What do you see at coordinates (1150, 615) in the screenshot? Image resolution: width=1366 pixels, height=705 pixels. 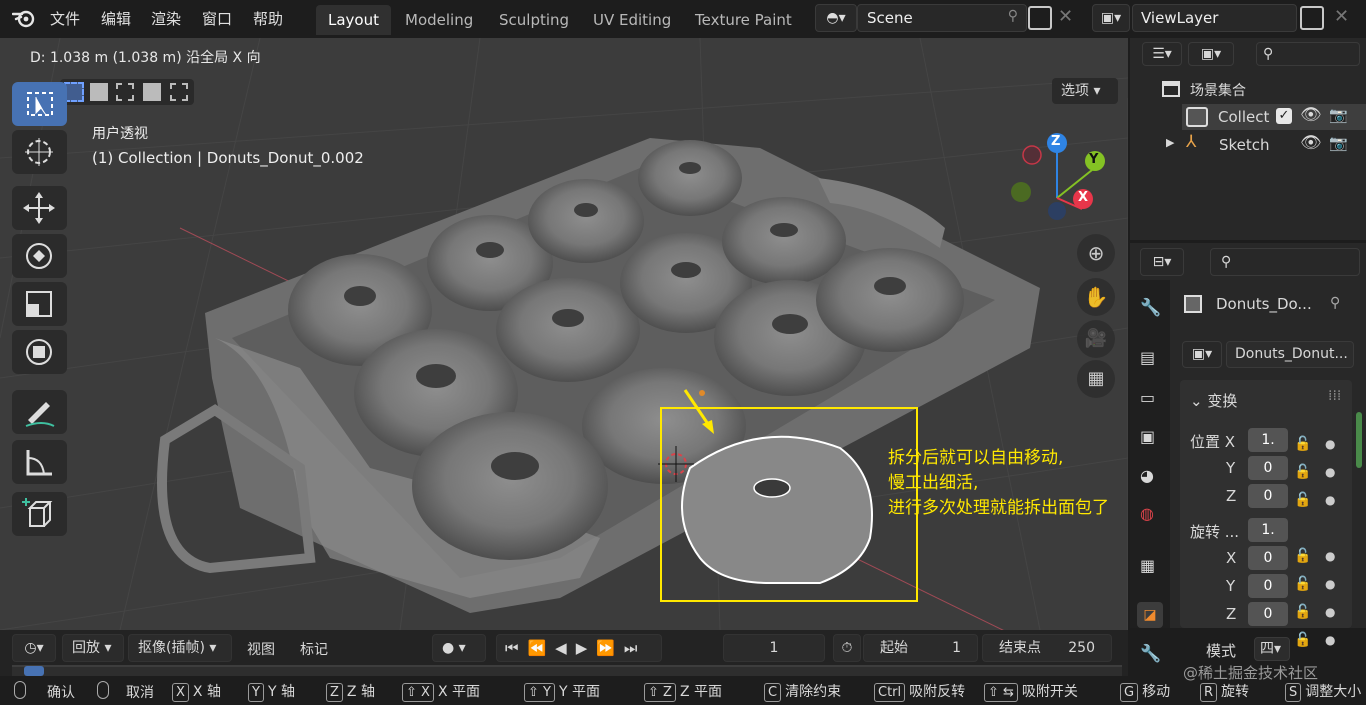 I see `object-tab-icon: ◪` at bounding box center [1150, 615].